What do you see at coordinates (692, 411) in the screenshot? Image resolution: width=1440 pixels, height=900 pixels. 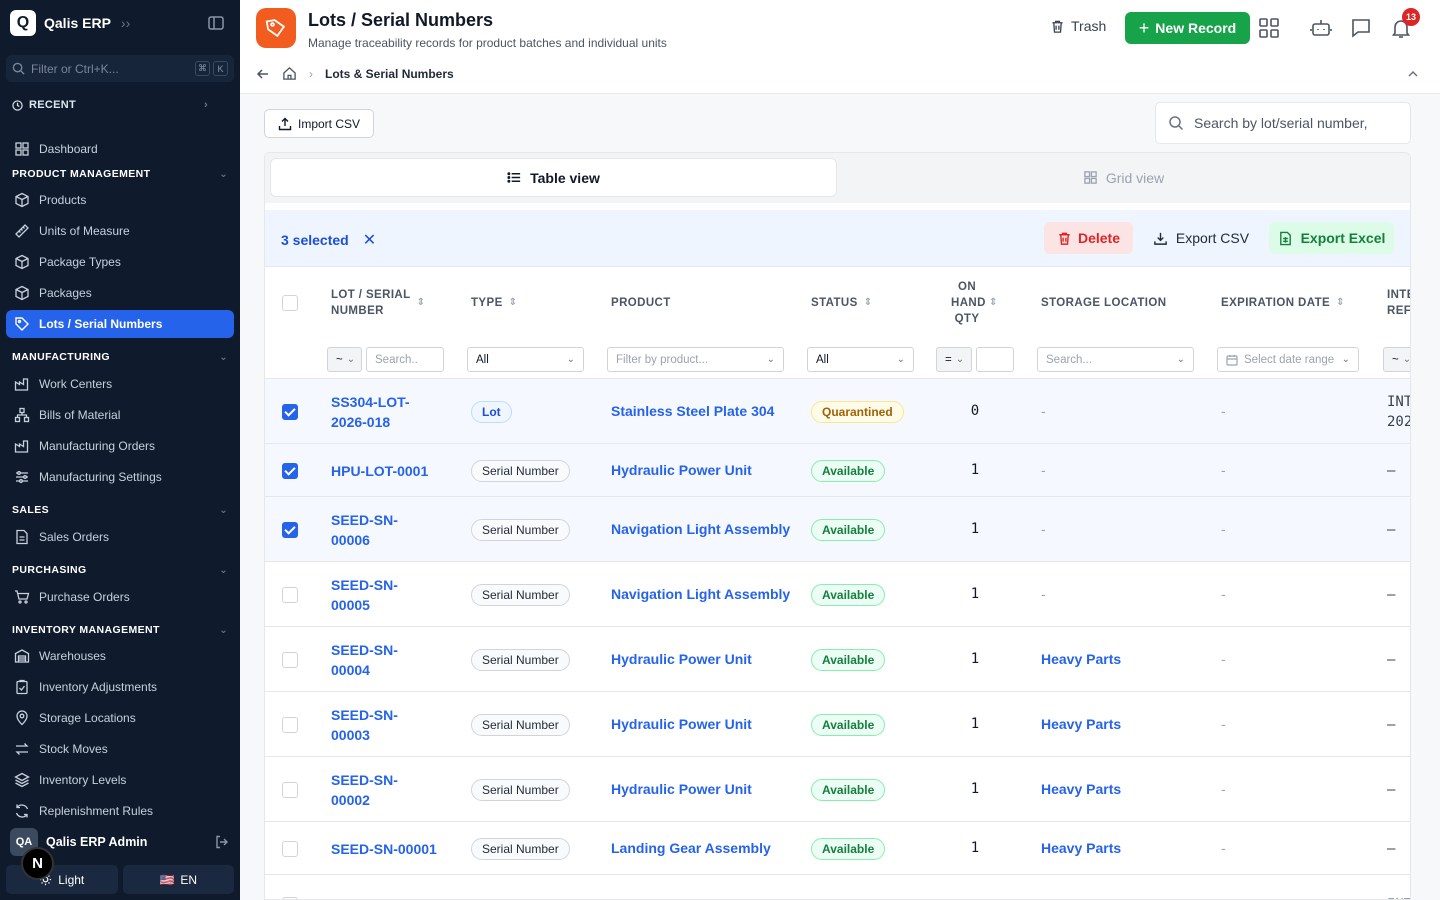 I see `product-link: Stainless Steel Plate 304` at bounding box center [692, 411].